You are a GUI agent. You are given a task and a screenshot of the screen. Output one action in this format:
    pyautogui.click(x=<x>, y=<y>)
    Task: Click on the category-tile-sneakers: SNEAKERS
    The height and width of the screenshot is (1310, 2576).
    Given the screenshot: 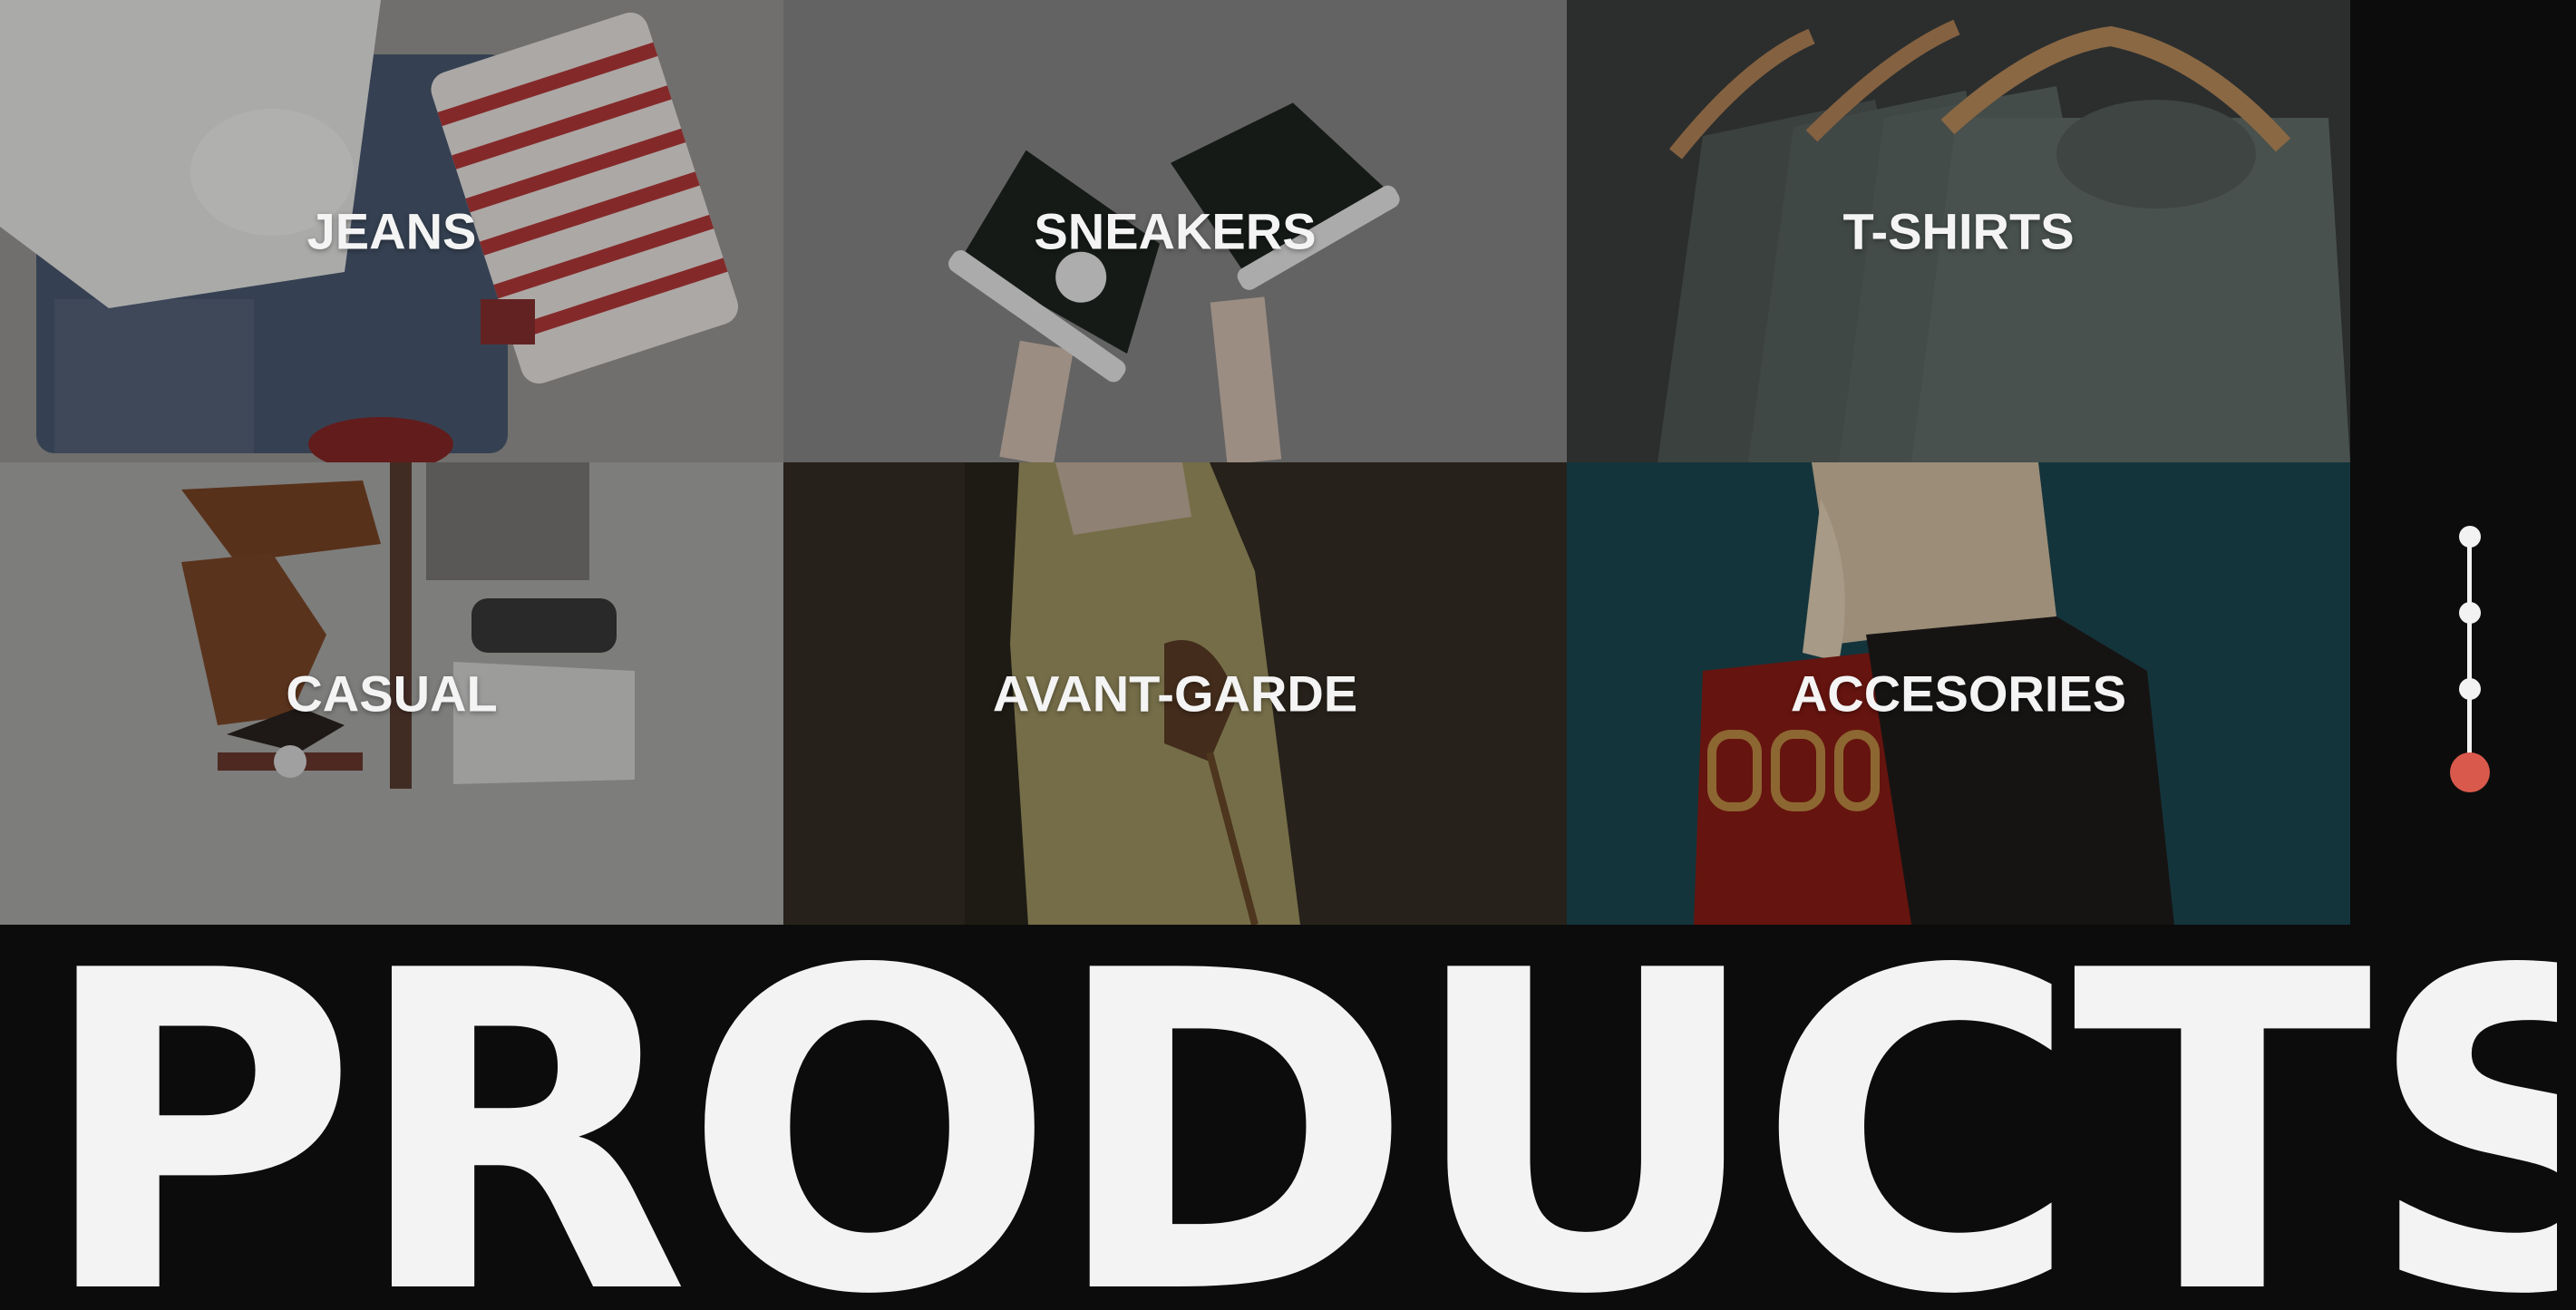 What is the action you would take?
    pyautogui.click(x=1175, y=231)
    